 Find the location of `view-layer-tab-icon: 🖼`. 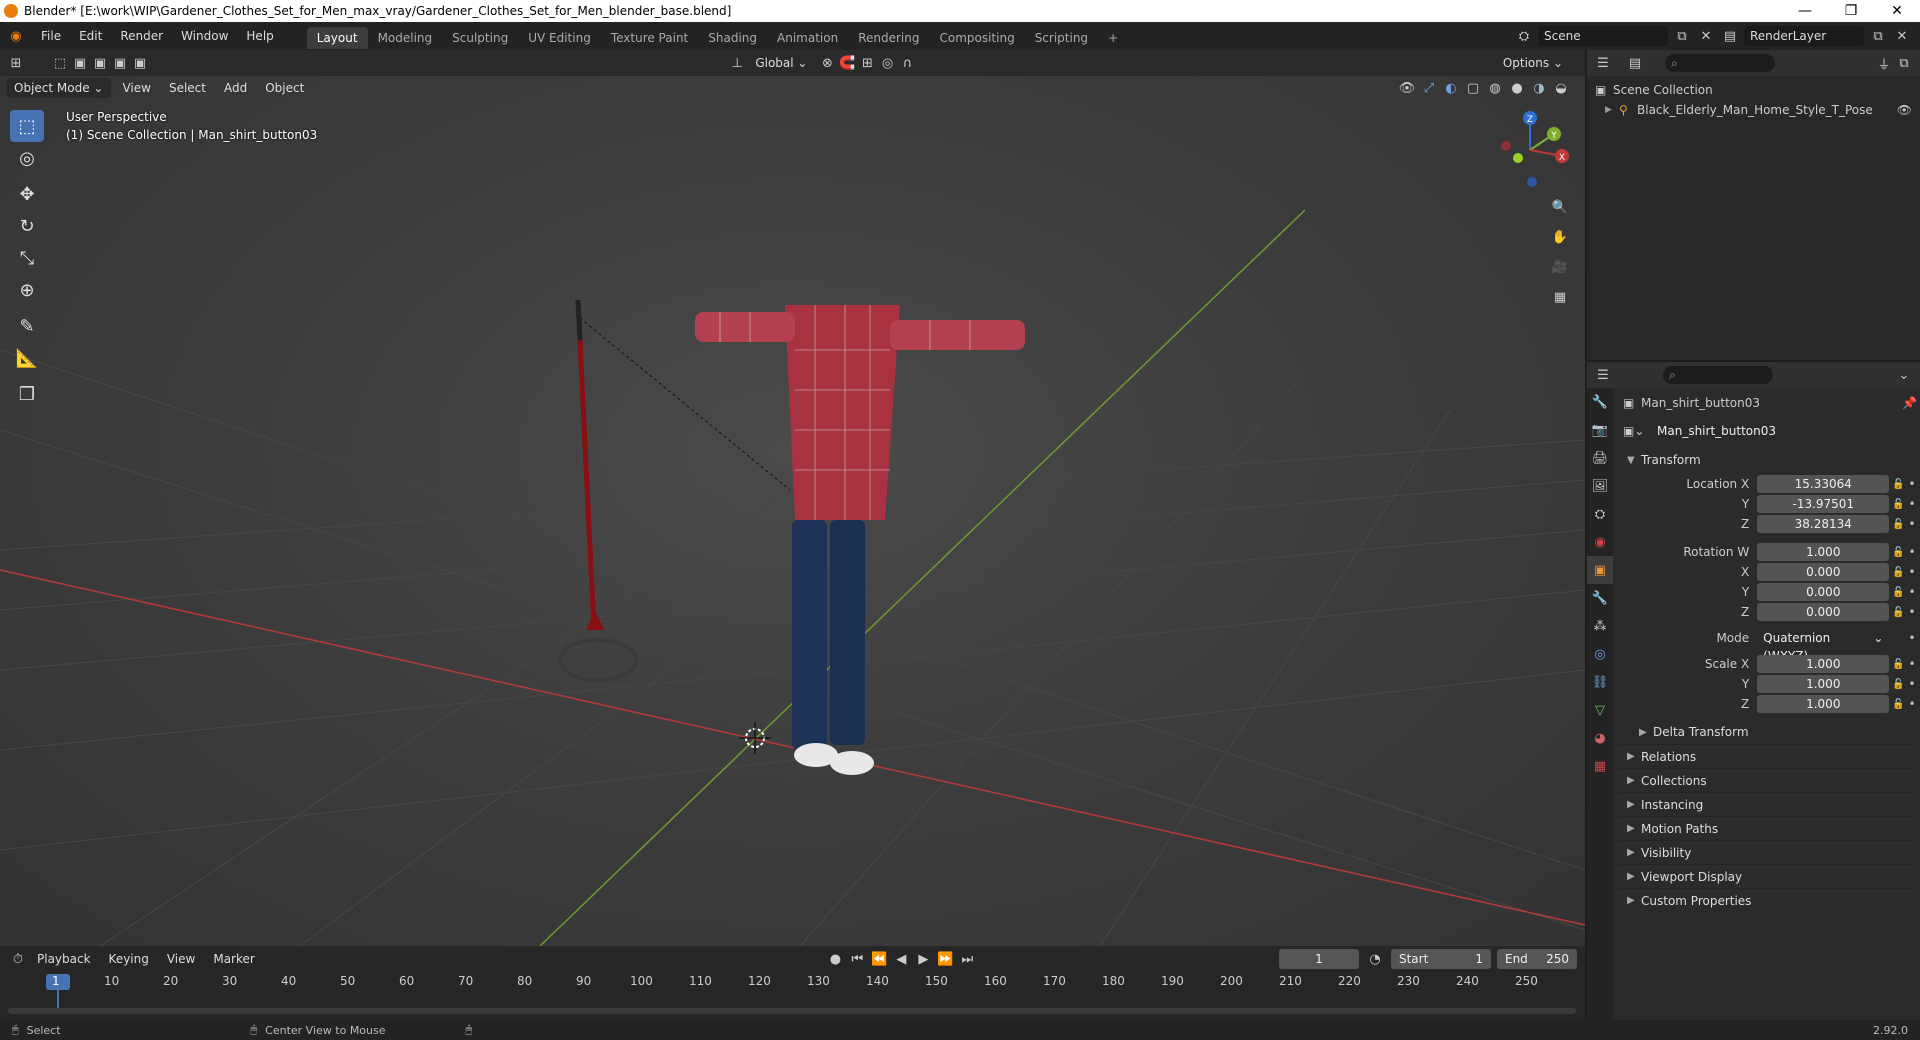

view-layer-tab-icon: 🖼 is located at coordinates (1600, 486).